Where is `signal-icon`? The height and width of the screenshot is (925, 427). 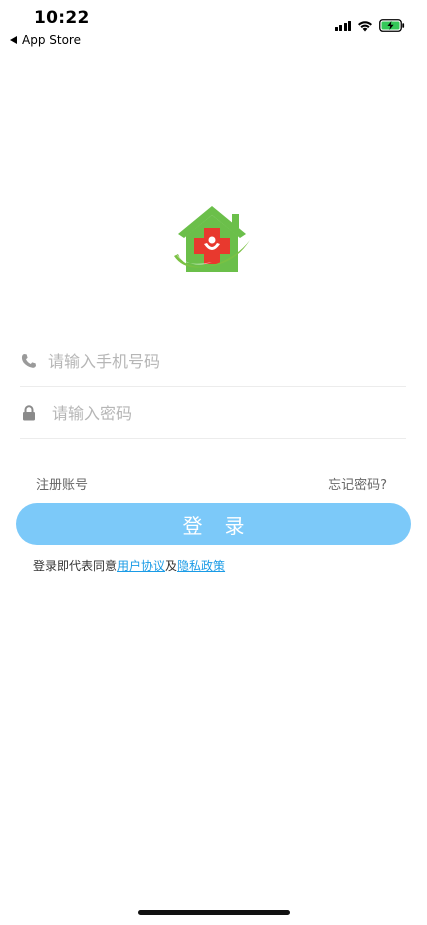
signal-icon is located at coordinates (342, 25).